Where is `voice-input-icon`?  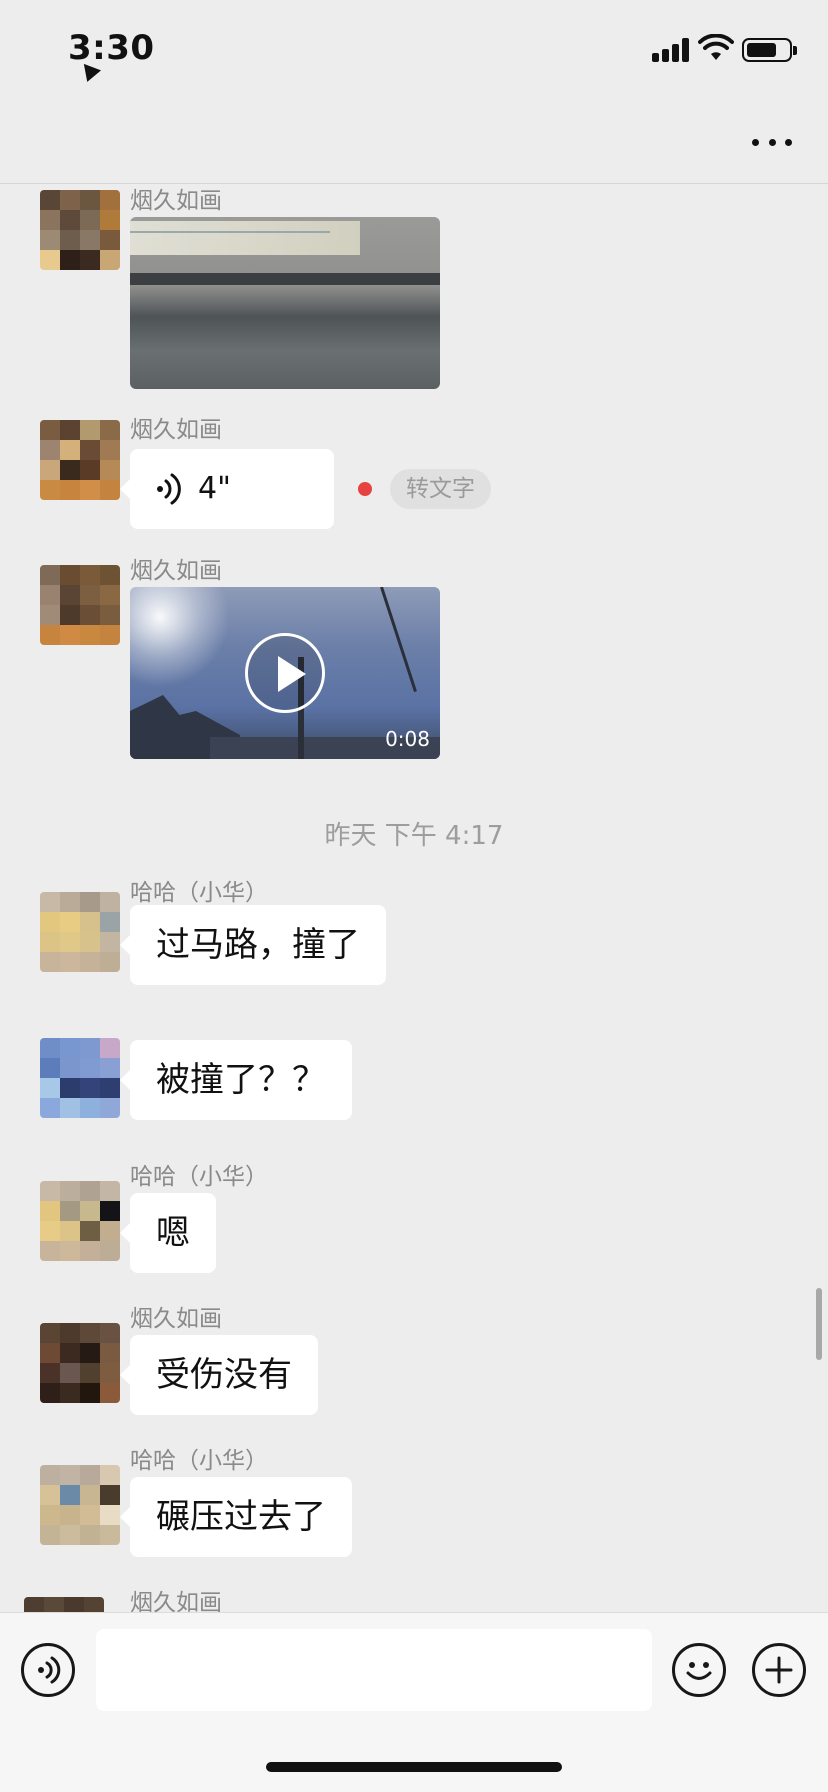 voice-input-icon is located at coordinates (48, 1670).